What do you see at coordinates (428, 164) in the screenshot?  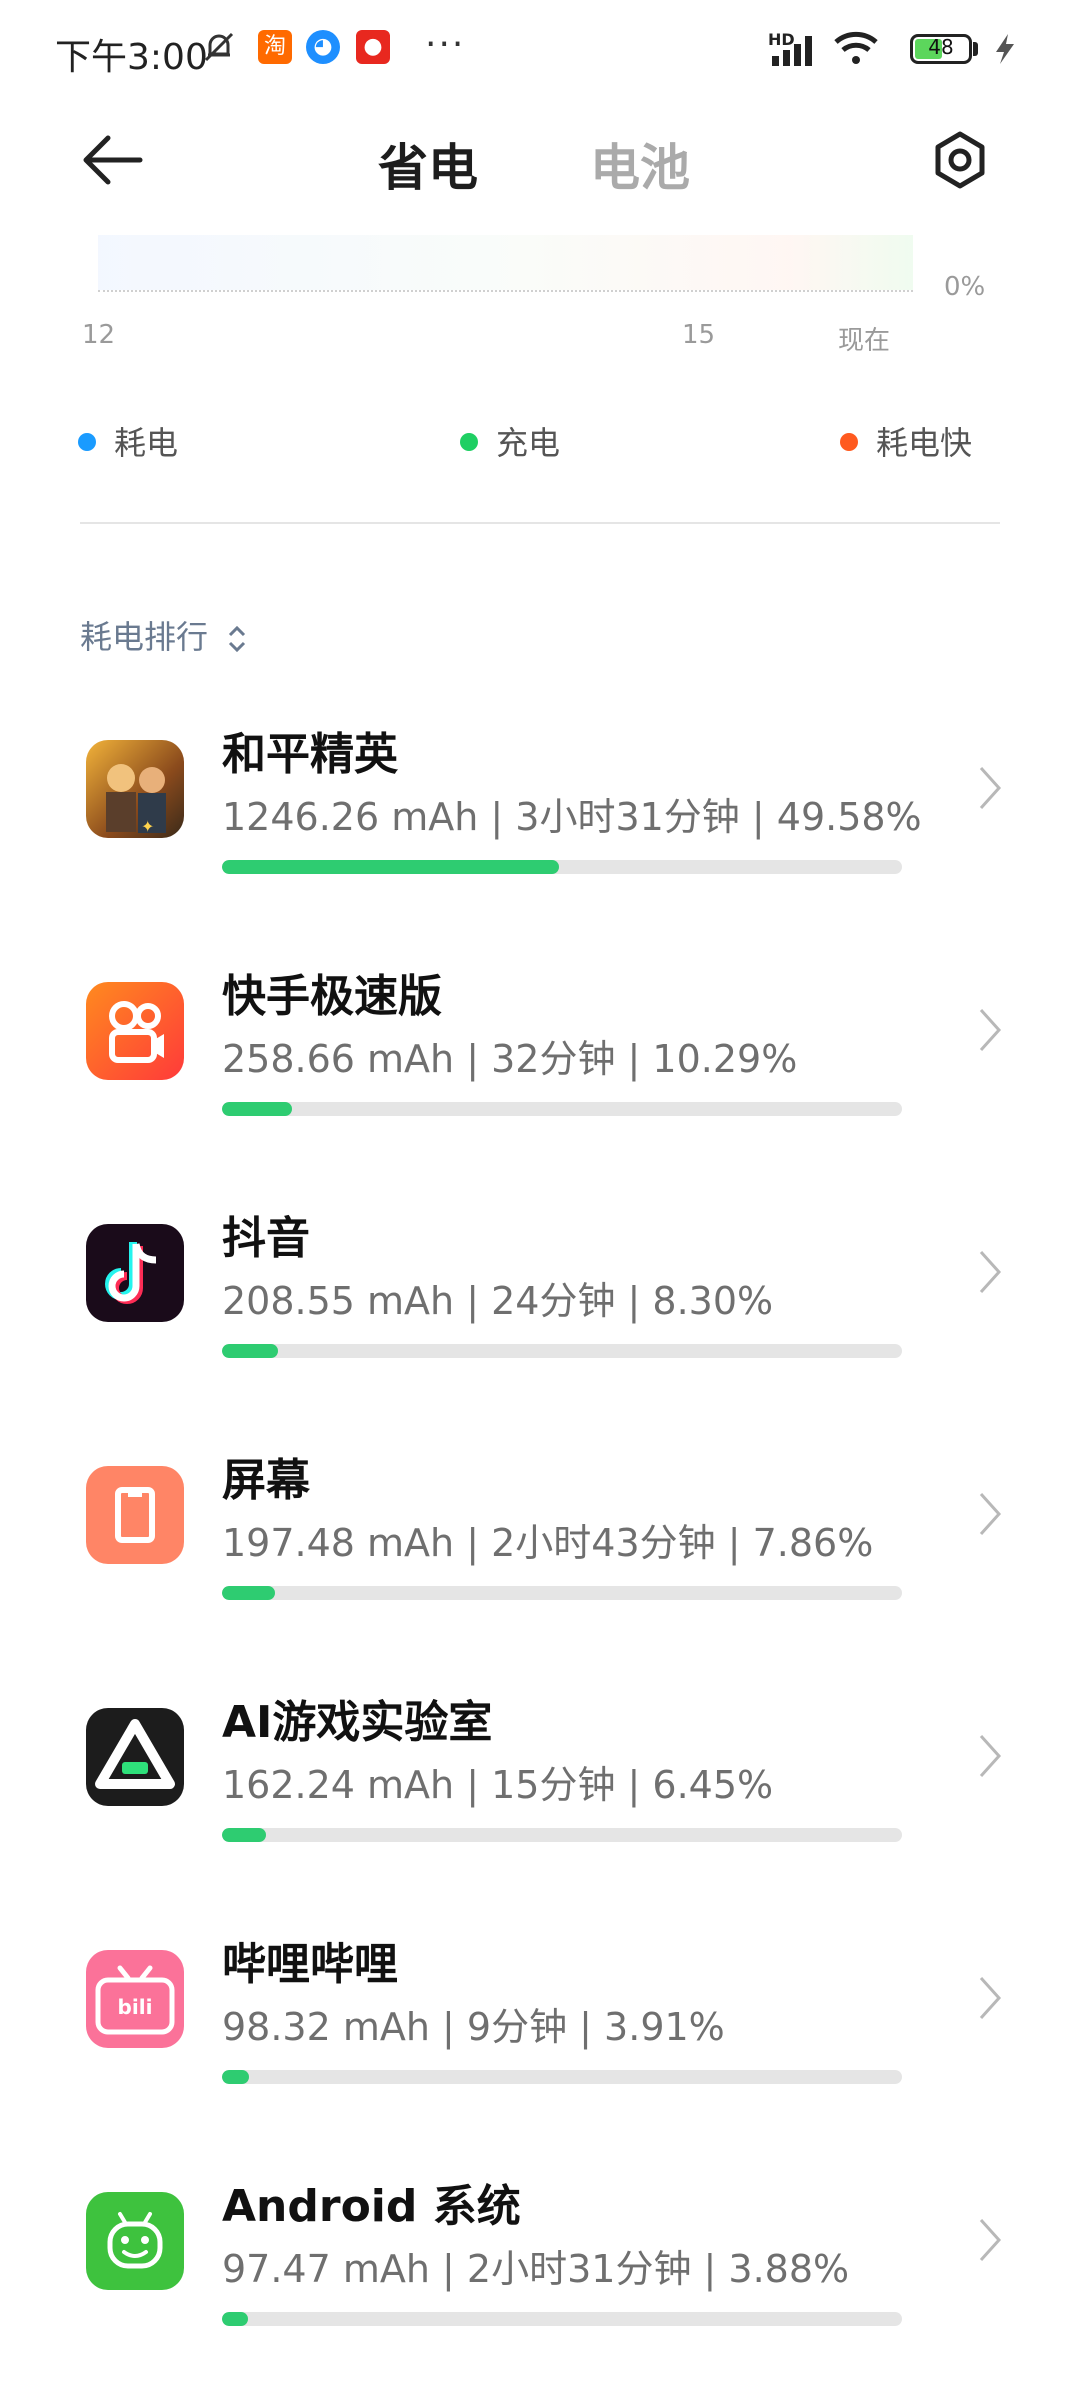 I see `tab-power-saving: 省电` at bounding box center [428, 164].